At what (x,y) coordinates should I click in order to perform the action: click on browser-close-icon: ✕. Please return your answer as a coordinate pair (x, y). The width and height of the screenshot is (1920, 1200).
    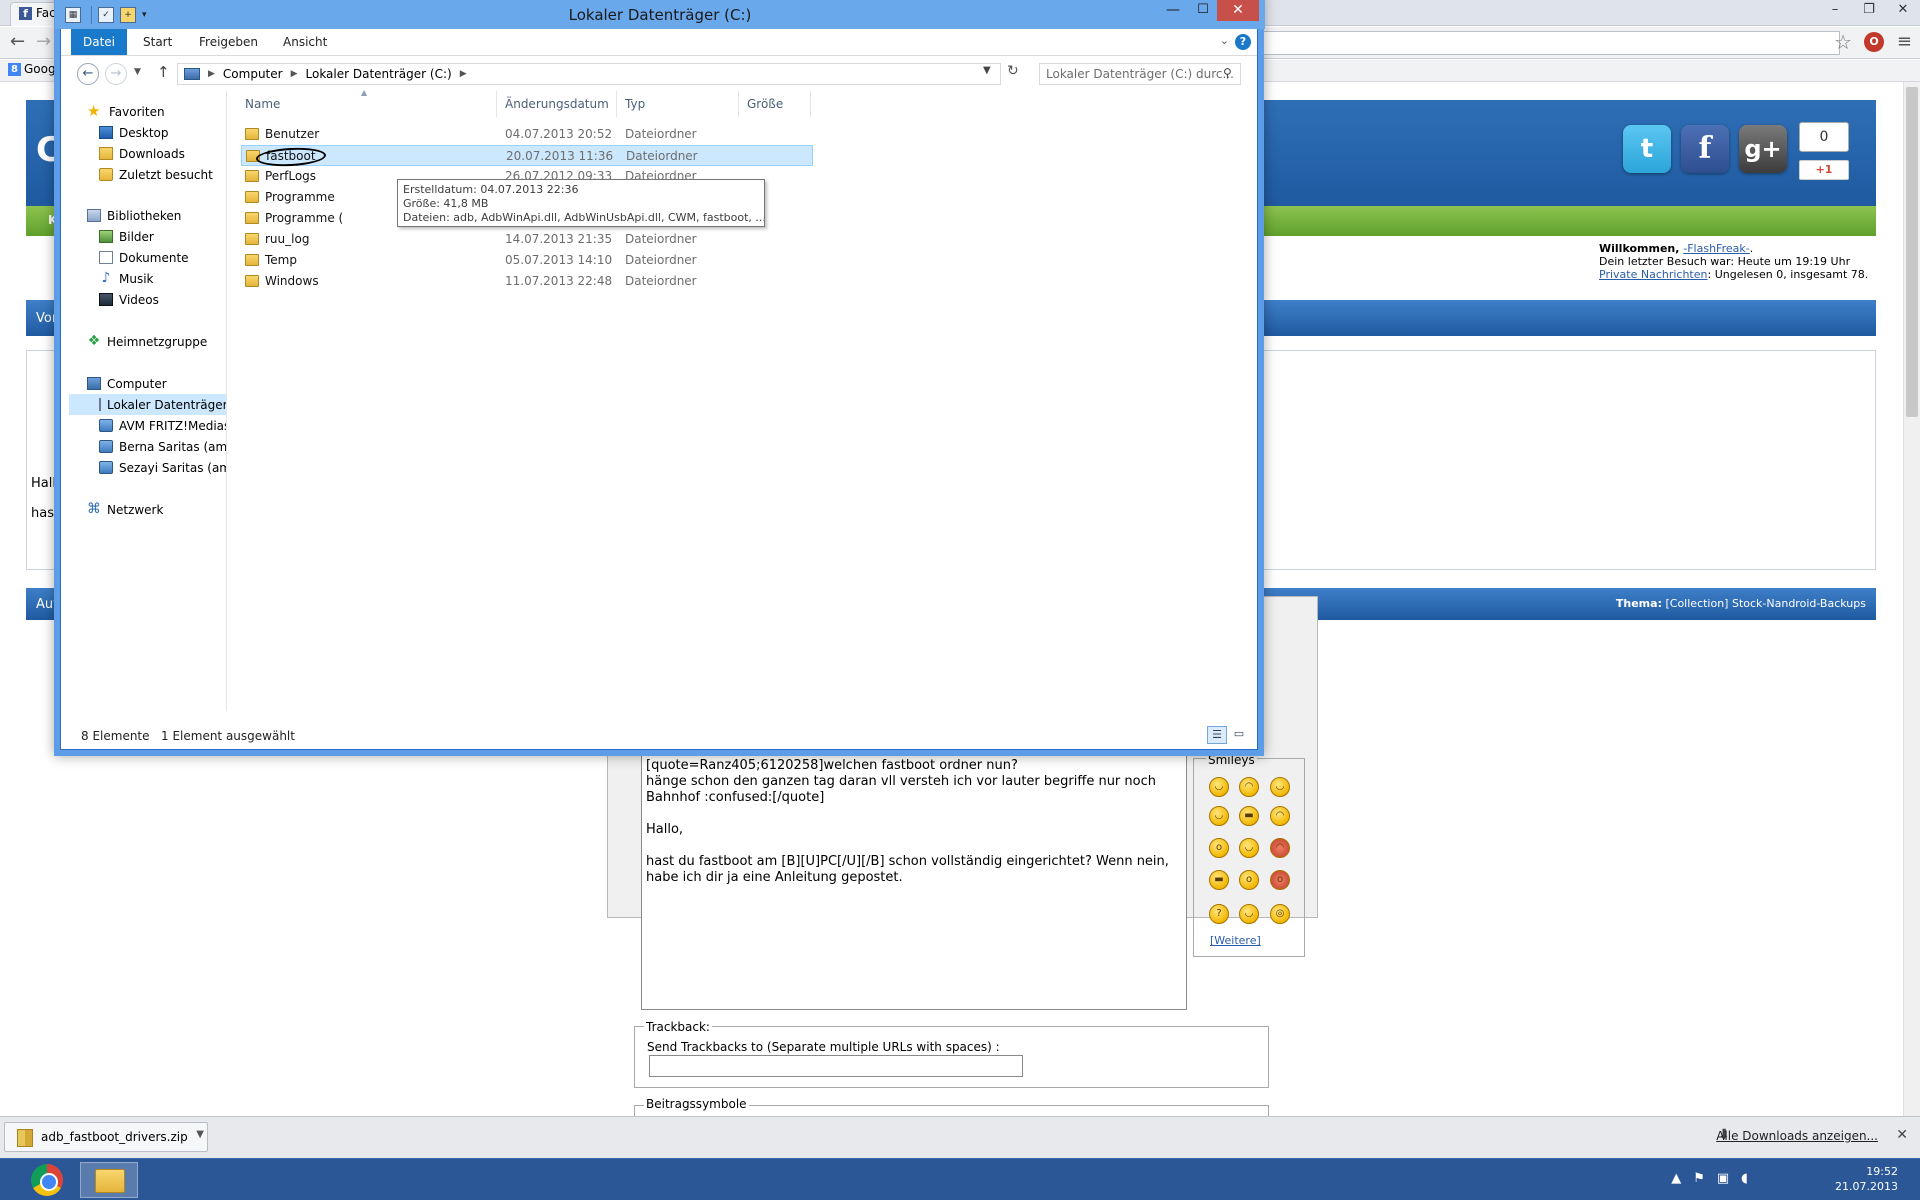
    Looking at the image, I should click on (1903, 10).